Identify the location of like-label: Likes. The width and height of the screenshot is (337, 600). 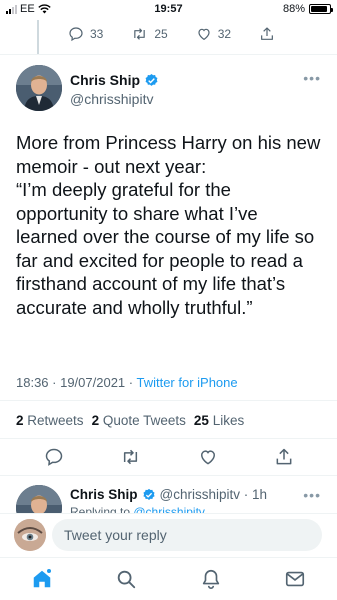
(228, 420).